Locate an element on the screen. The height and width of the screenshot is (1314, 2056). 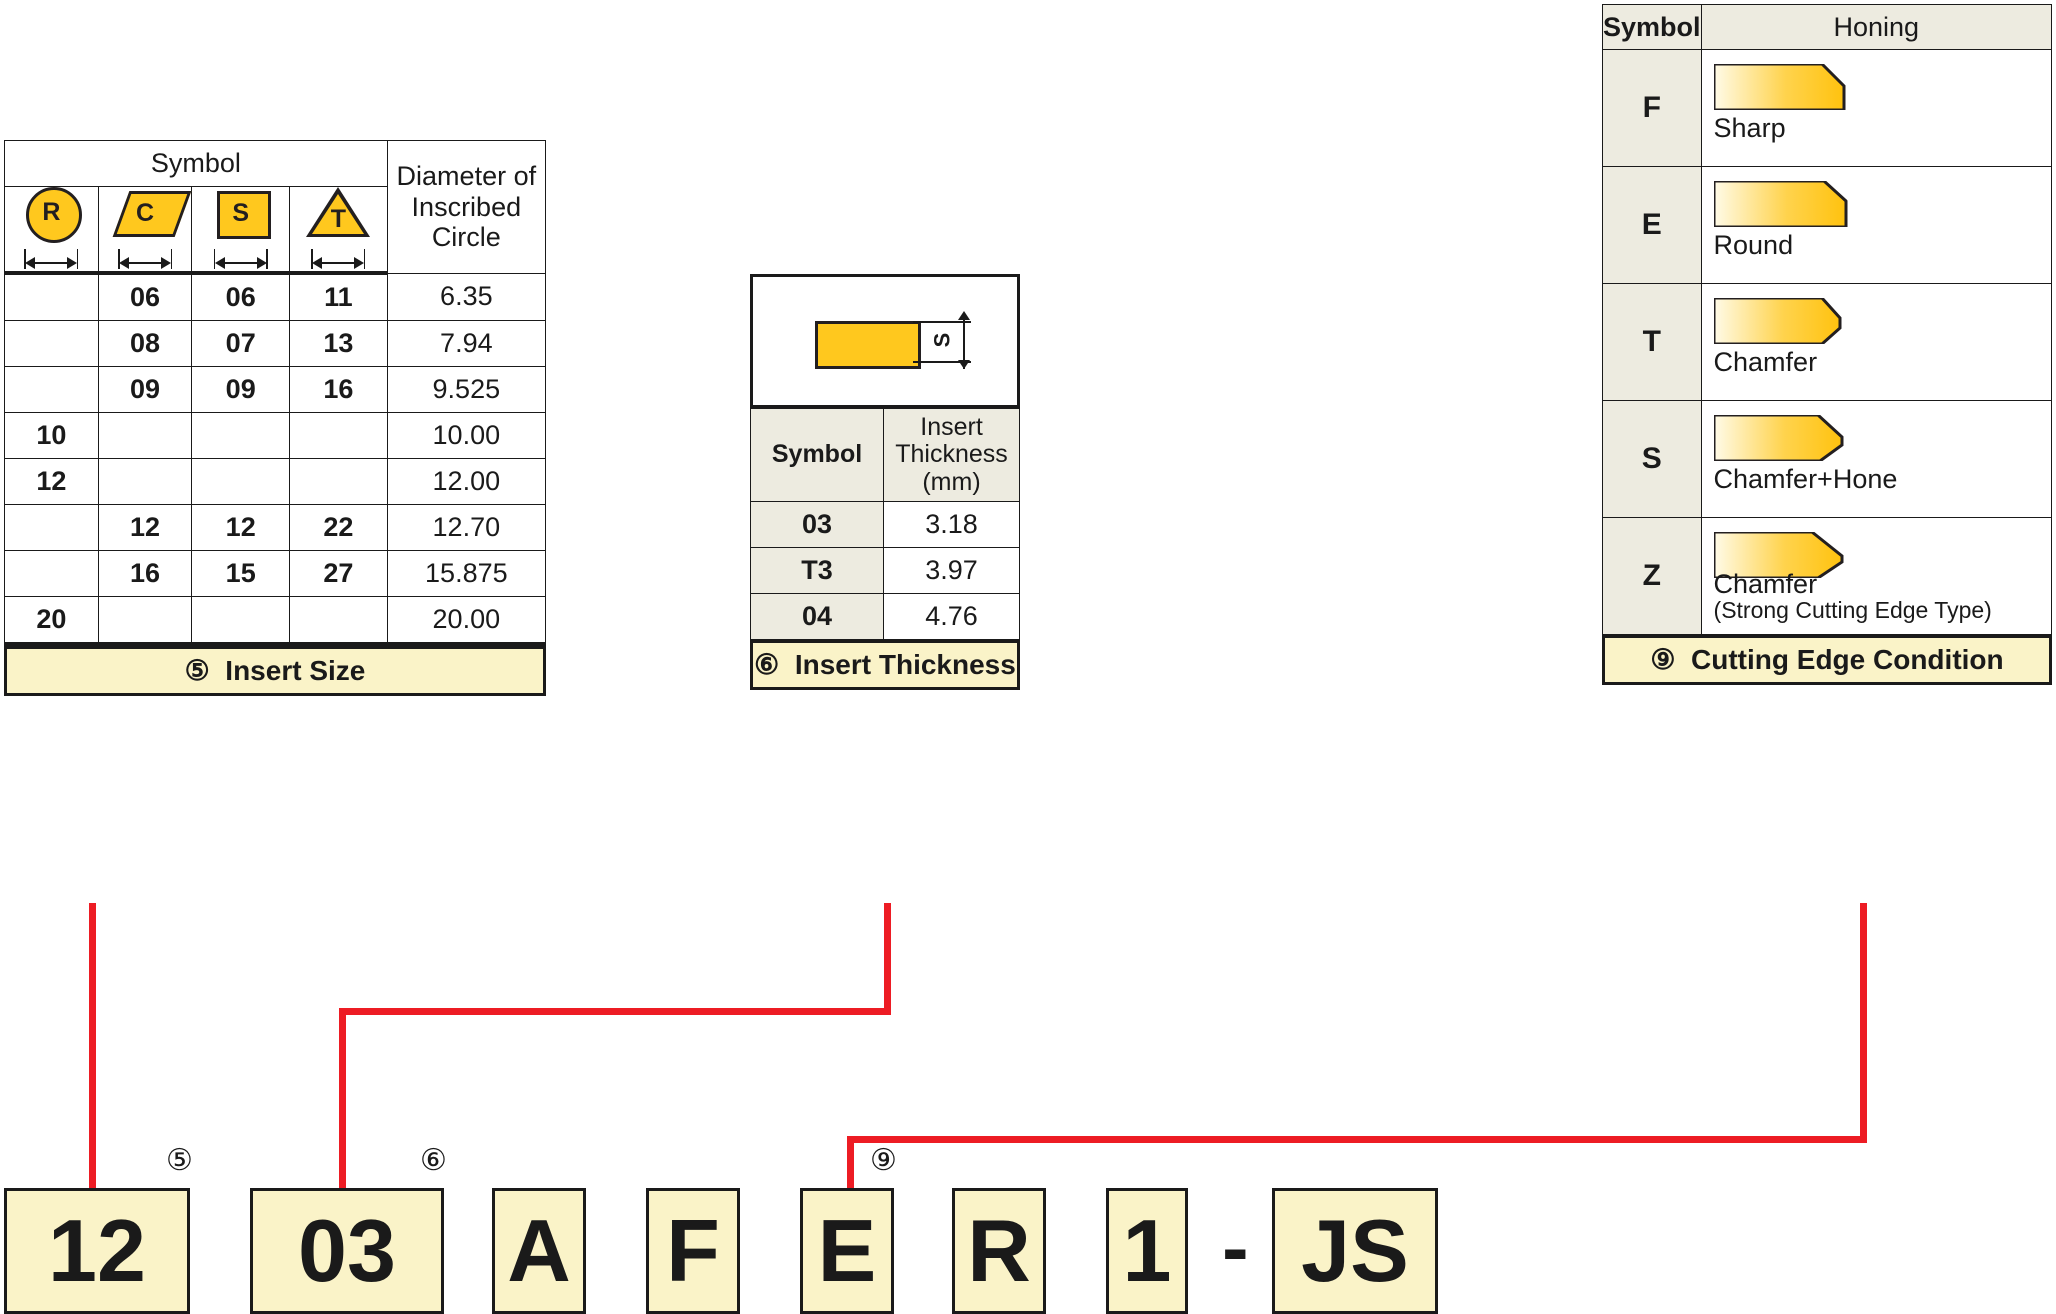
designation-marker-1: ⑤ is located at coordinates (179, 1160).